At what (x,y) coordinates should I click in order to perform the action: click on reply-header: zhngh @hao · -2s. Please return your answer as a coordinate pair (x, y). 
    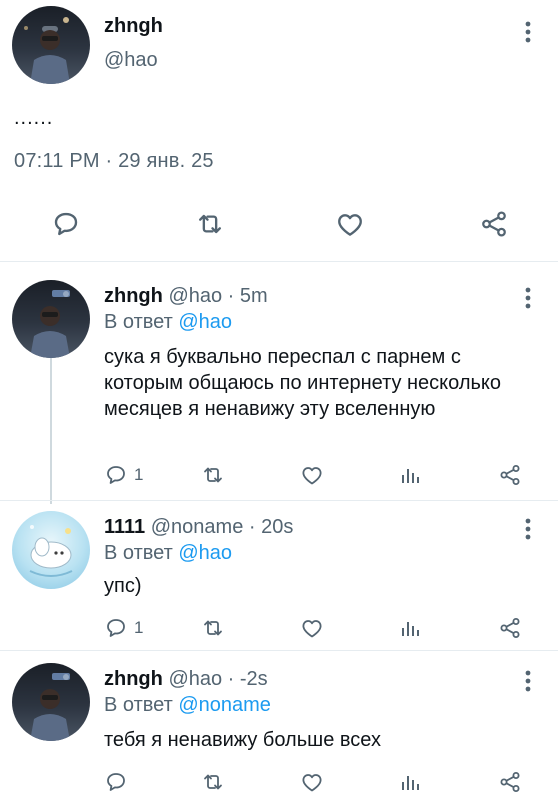
    Looking at the image, I should click on (186, 679).